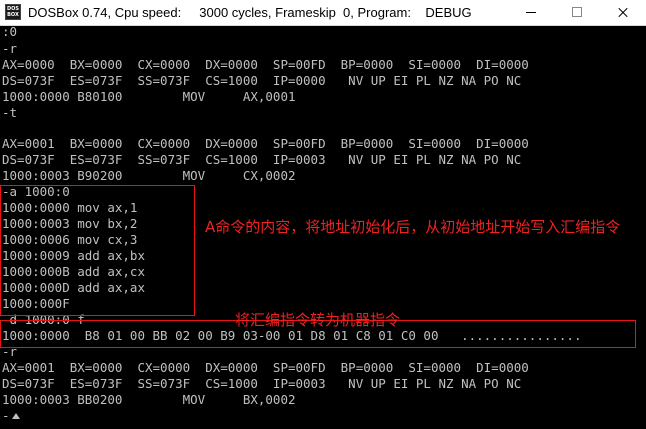 Image resolution: width=646 pixels, height=429 pixels. I want to click on maximize-button, so click(577, 12).